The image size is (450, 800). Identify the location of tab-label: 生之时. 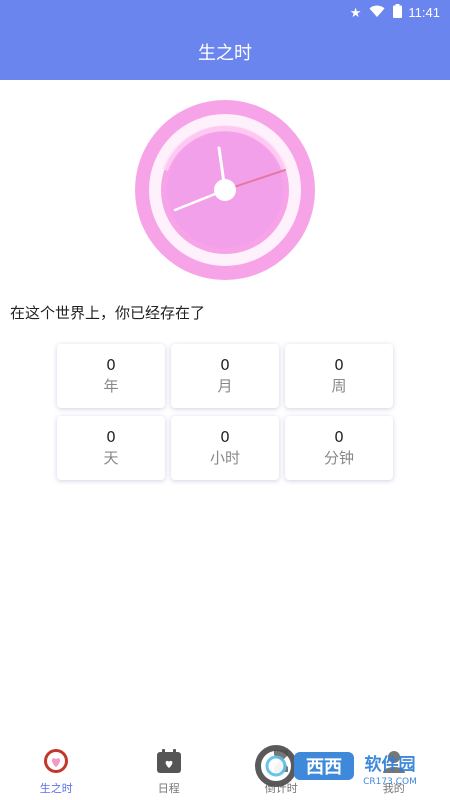
(56, 788).